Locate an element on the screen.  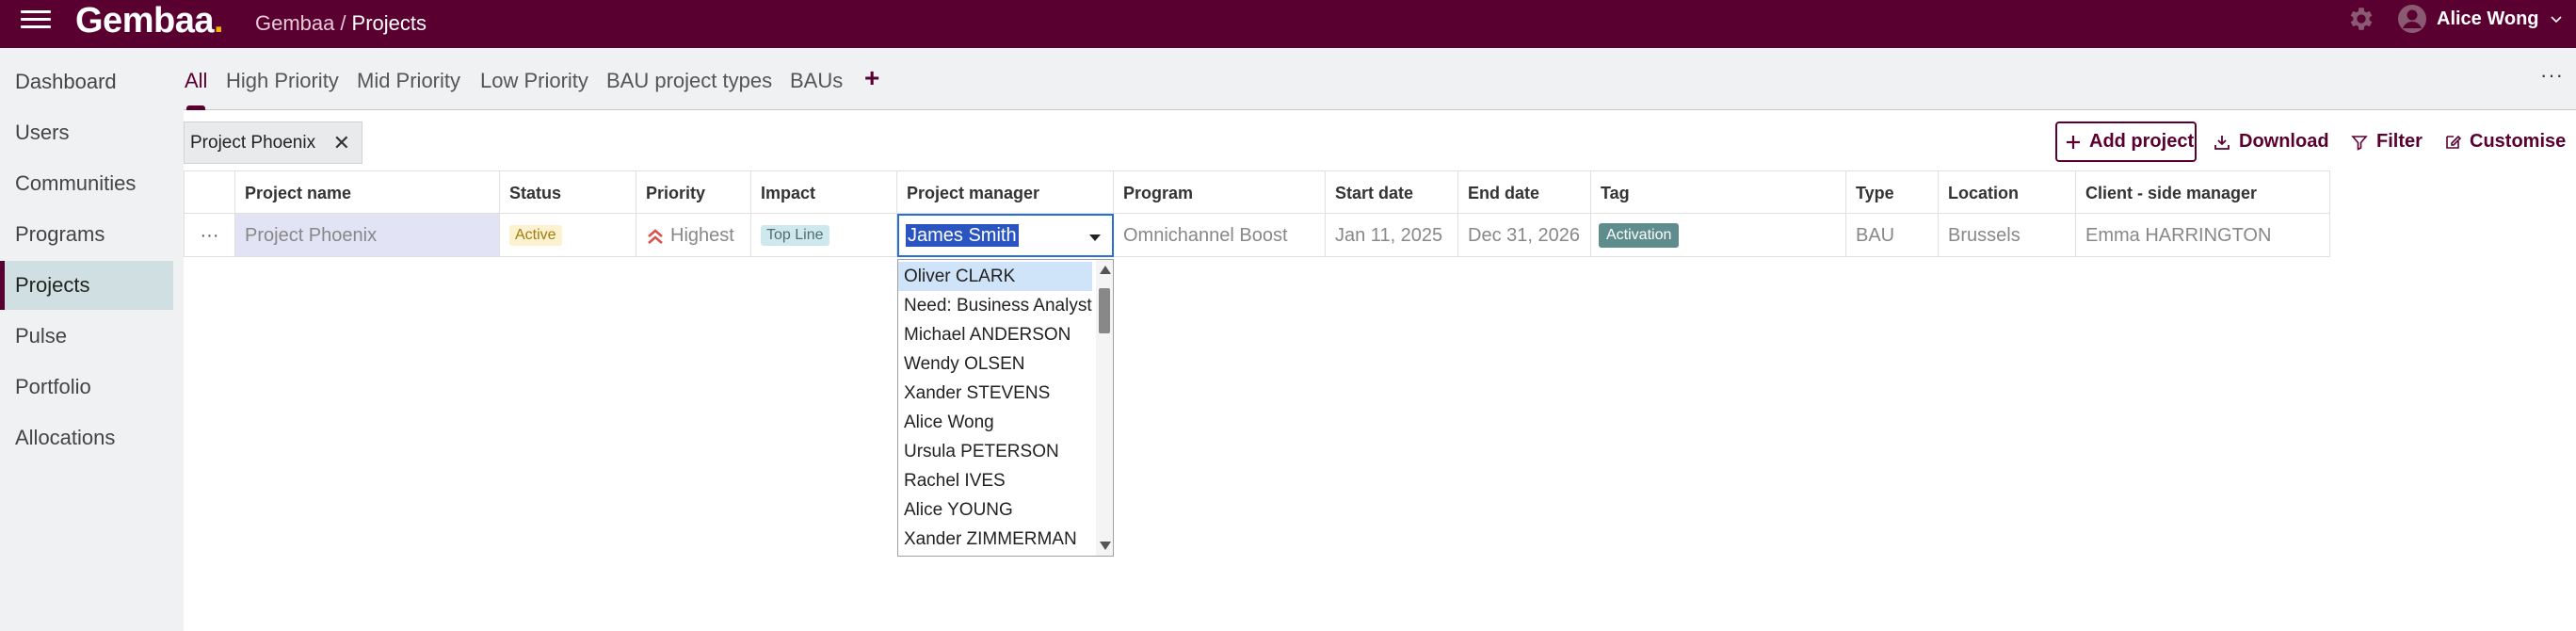
top-bar: Gembaa. Gembaa / Projects Alice Wong is located at coordinates (1288, 24).